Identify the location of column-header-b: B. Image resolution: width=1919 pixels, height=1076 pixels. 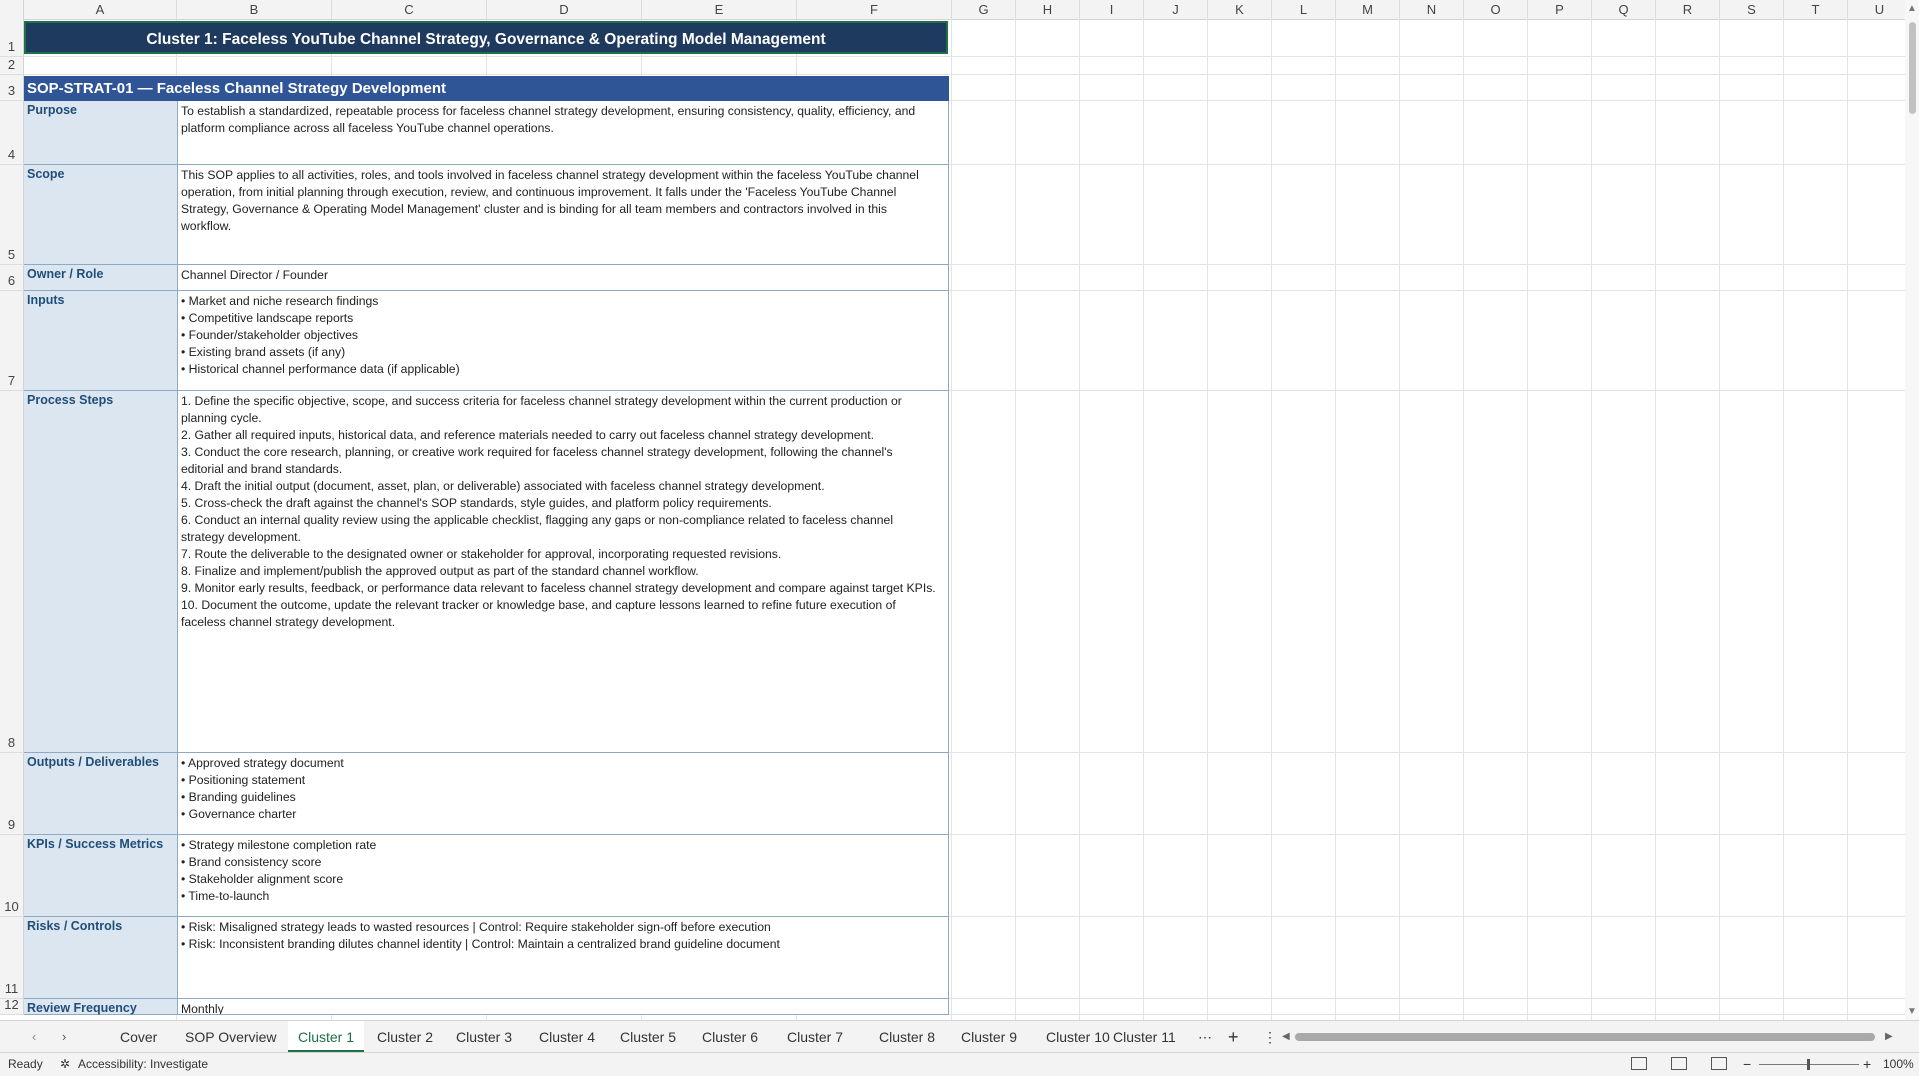
(254, 9).